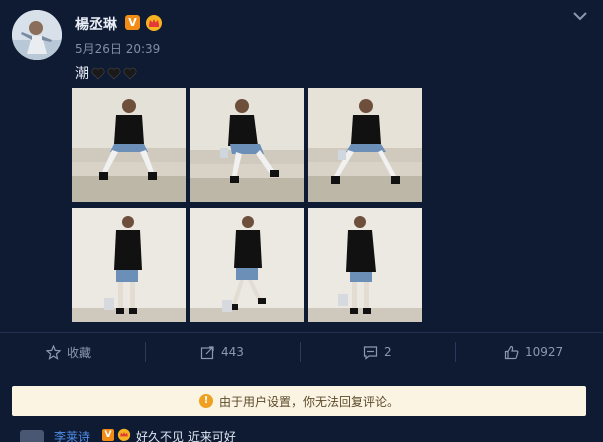 This screenshot has width=603, height=442. I want to click on comment-count: 2, so click(388, 352).